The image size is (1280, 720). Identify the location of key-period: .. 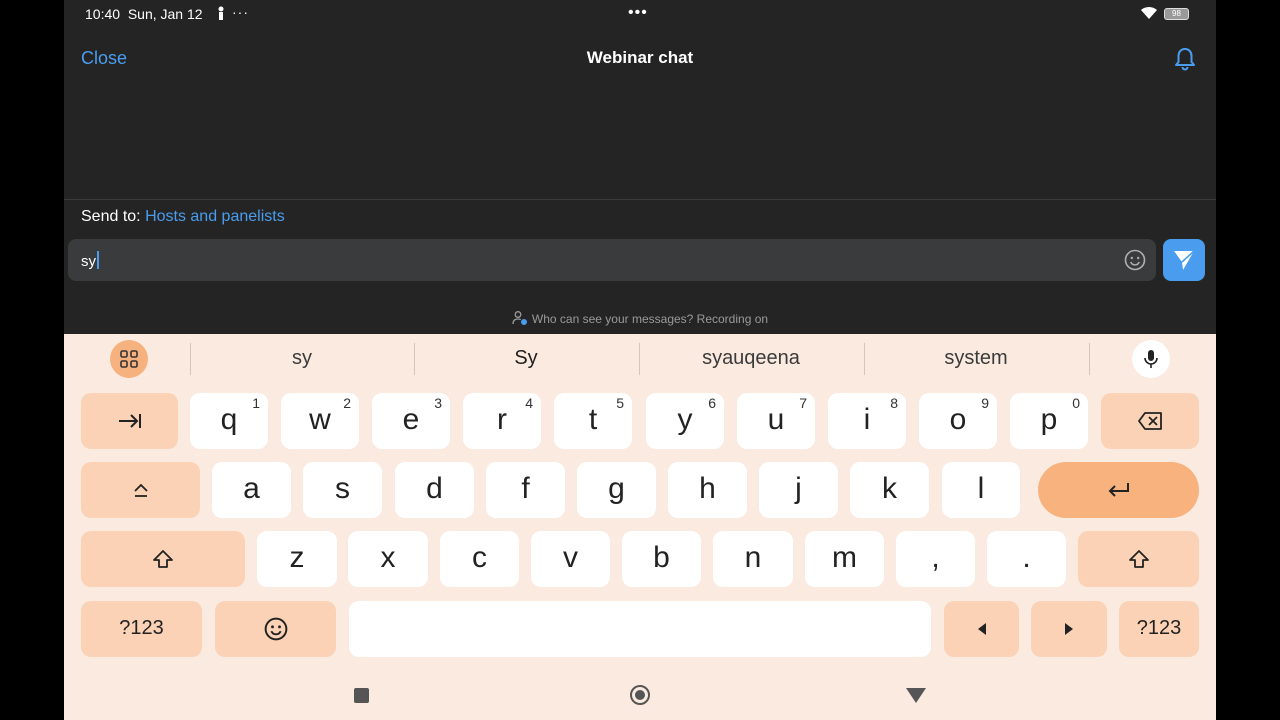
(1026, 559).